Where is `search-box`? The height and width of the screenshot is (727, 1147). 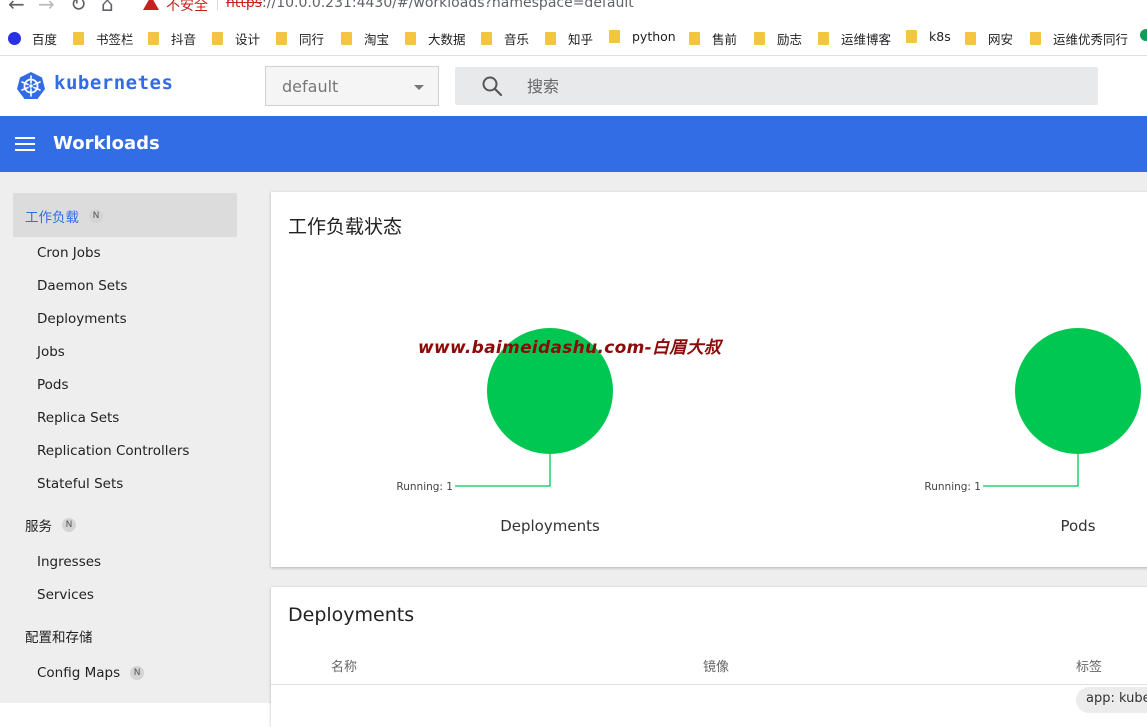
search-box is located at coordinates (776, 86).